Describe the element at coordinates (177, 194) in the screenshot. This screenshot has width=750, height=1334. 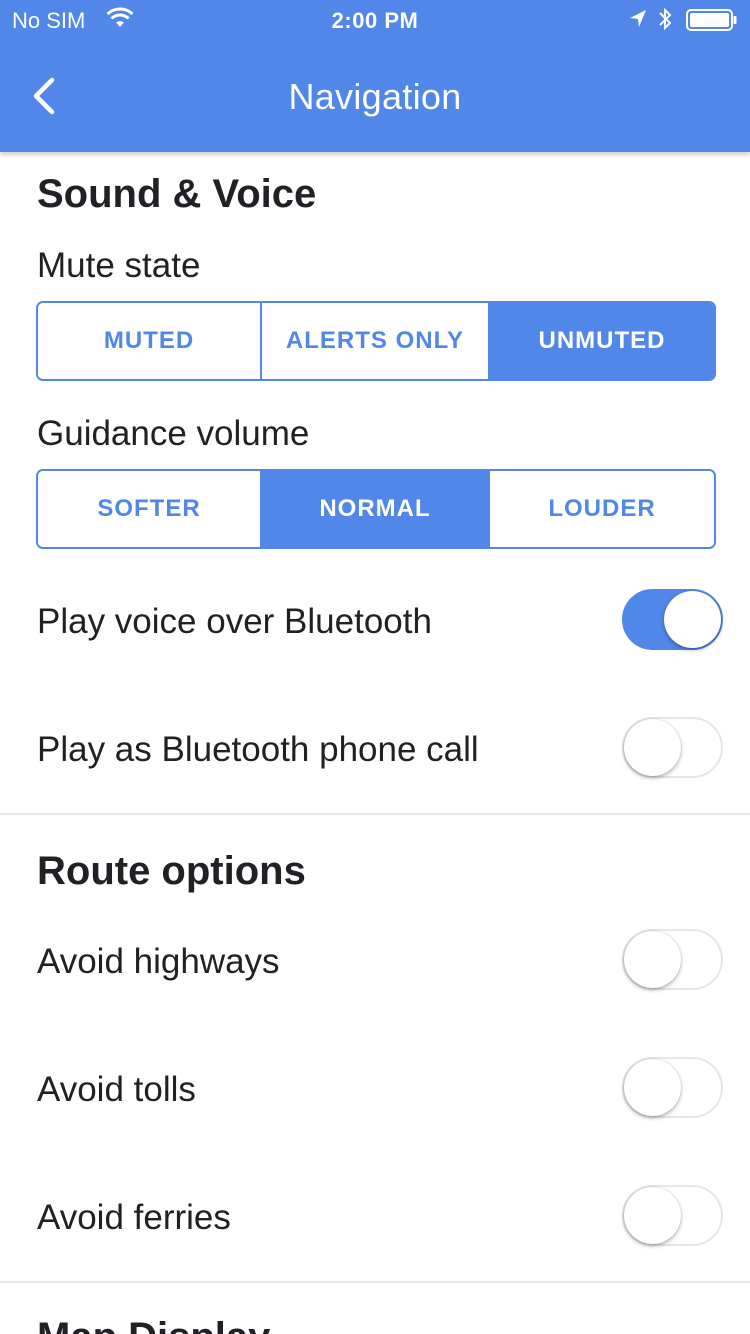
I see `section-title-sound-voice: Sound & Voice` at that location.